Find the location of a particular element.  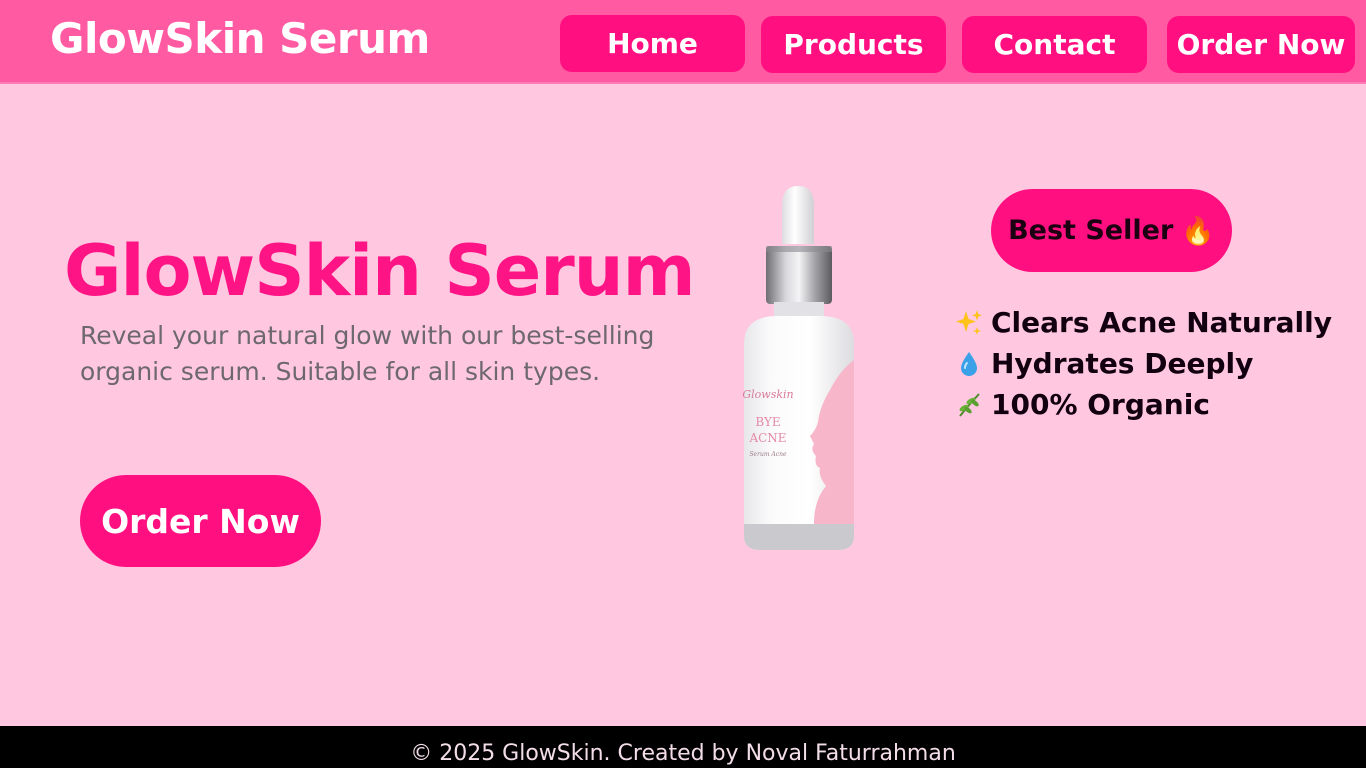

nav-home-button: Home is located at coordinates (652, 43).